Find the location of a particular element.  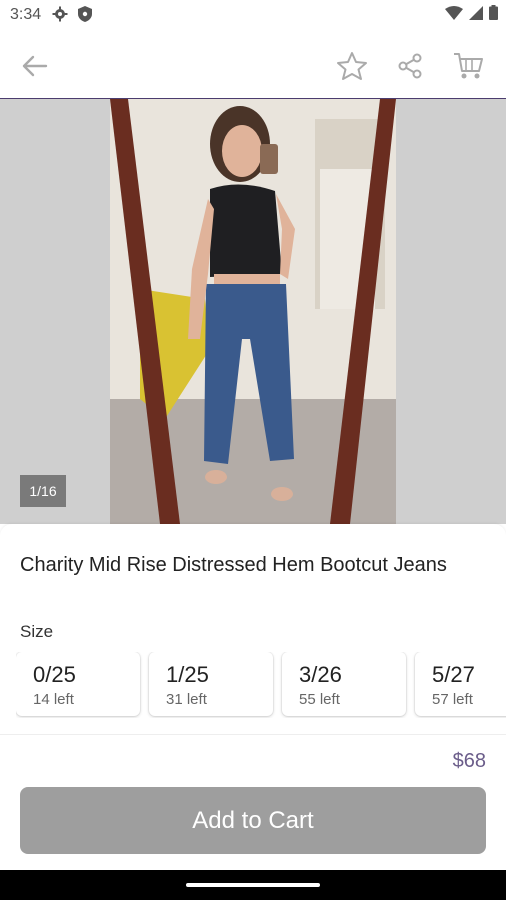

size-option-0-25: 0/25 14 left is located at coordinates (78, 684).